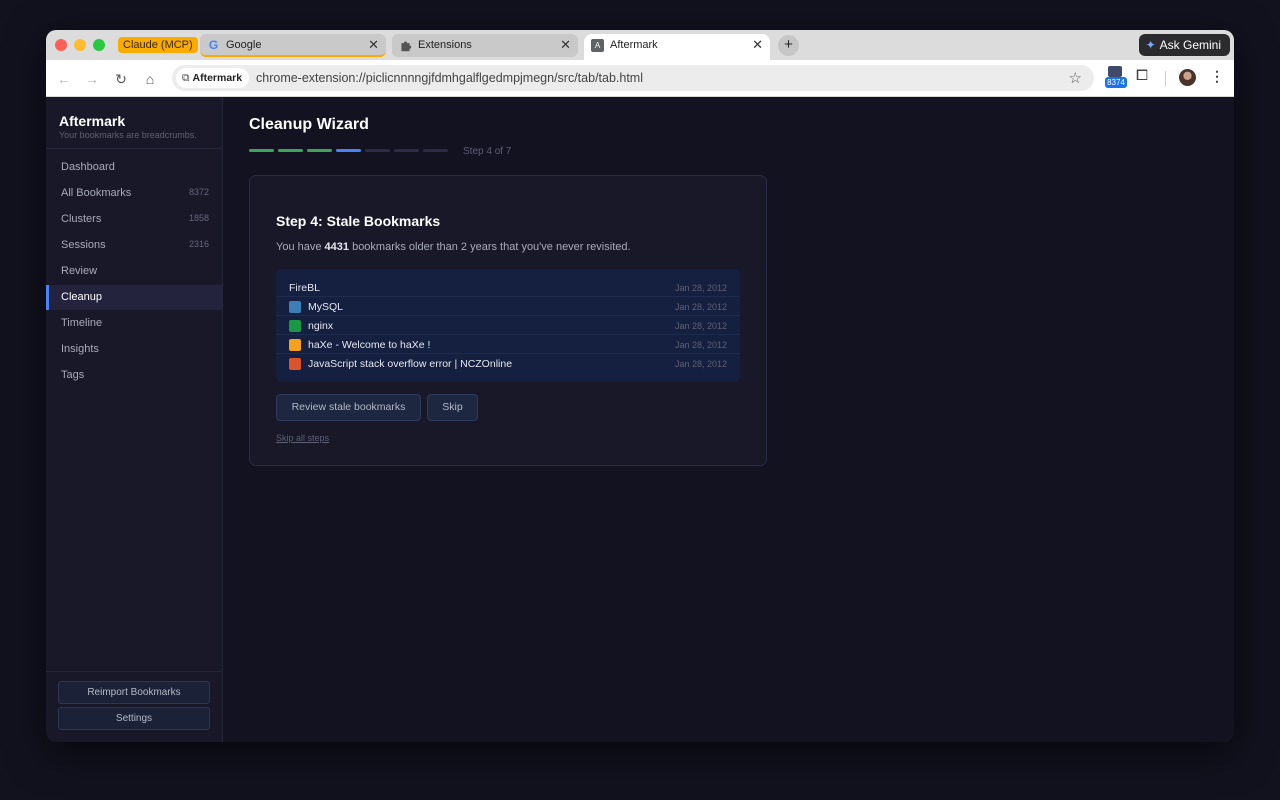  Describe the element at coordinates (134, 297) in the screenshot. I see `sidebar-item-cleanup: Cleanup` at that location.